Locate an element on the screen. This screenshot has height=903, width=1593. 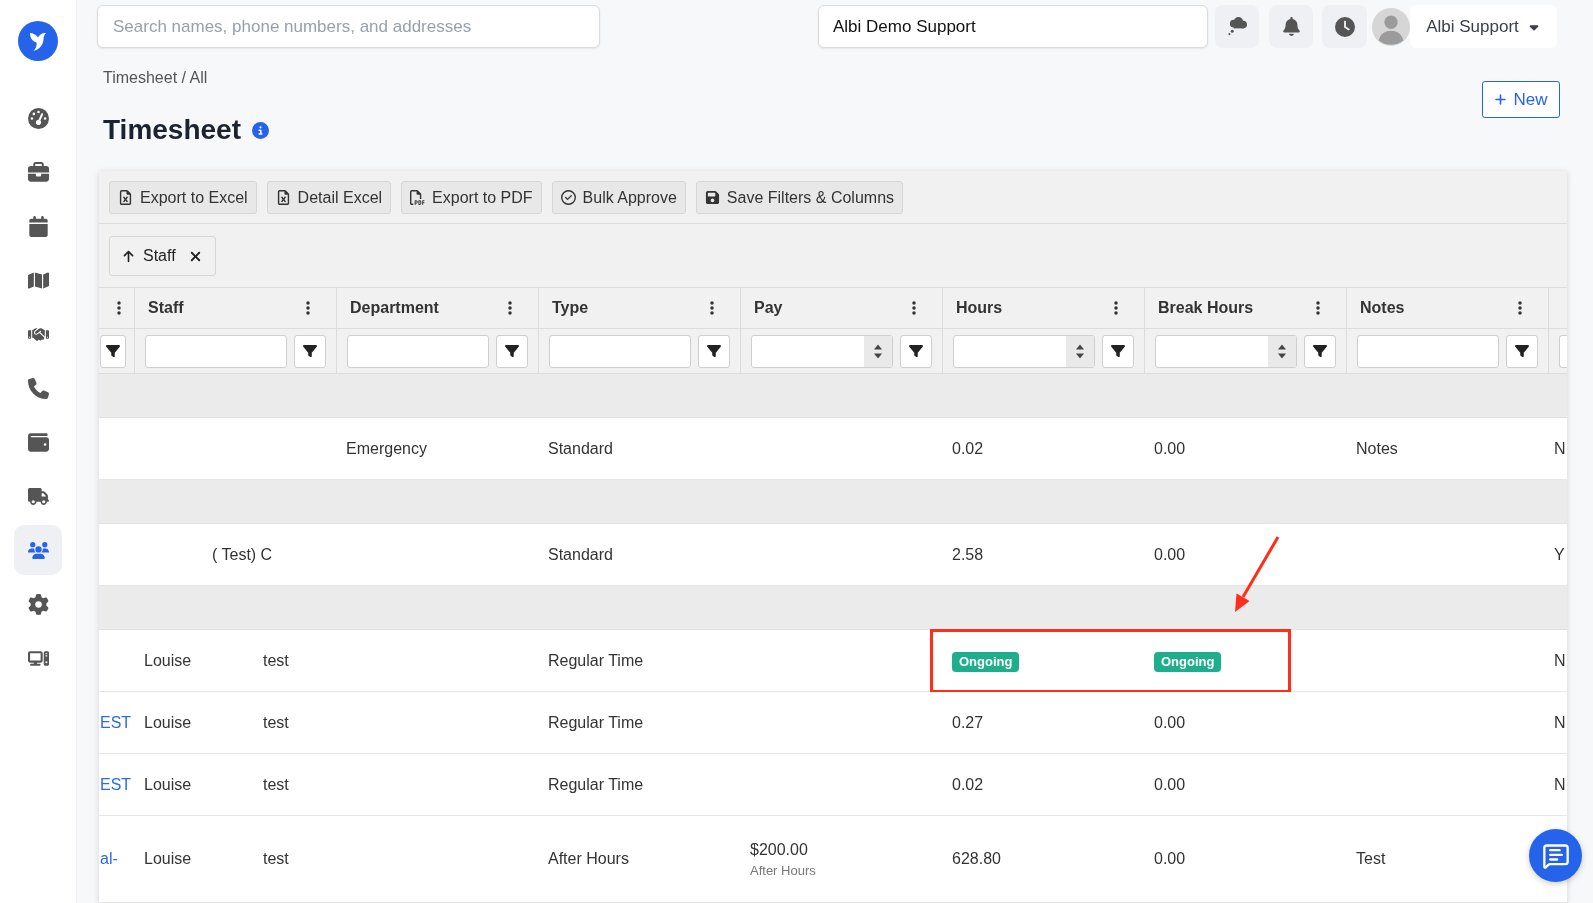
table-cell: ( Test) C is located at coordinates (242, 554).